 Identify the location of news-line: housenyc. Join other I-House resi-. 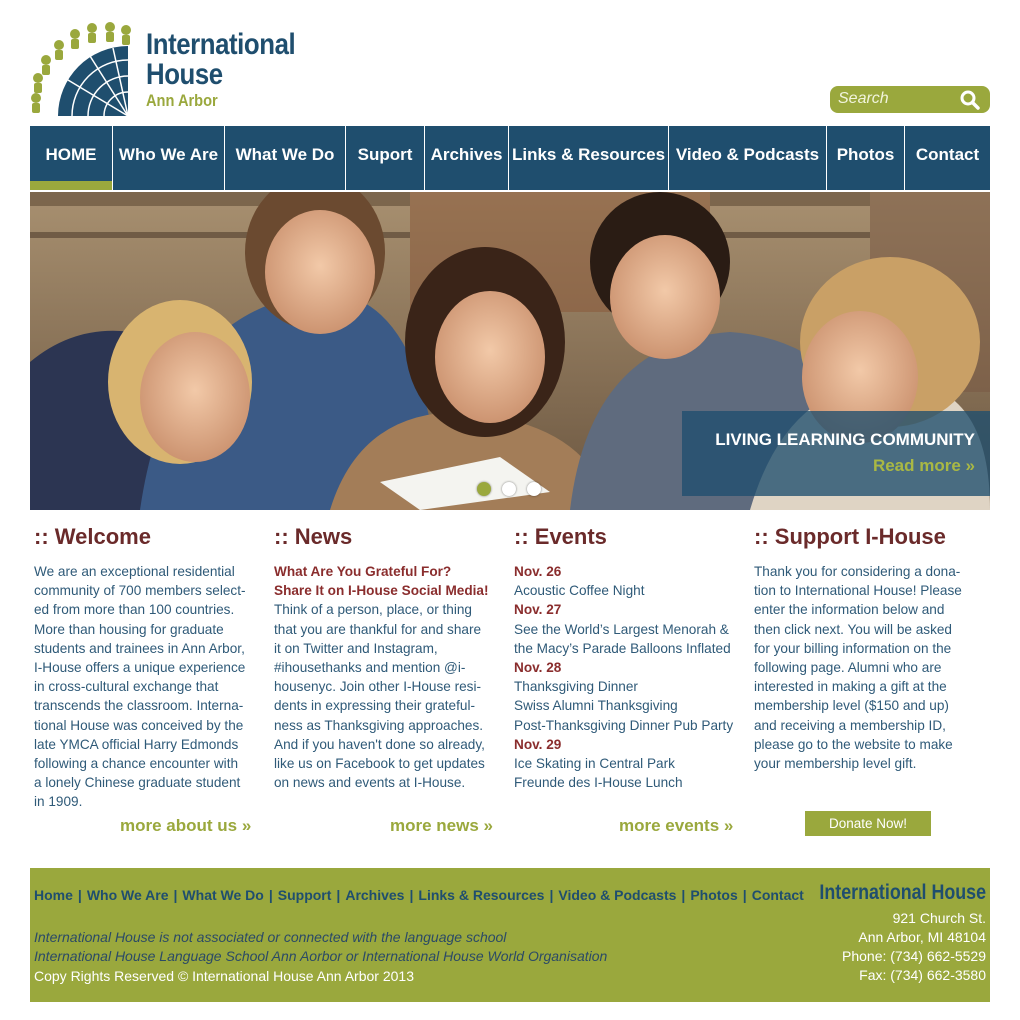
(378, 687).